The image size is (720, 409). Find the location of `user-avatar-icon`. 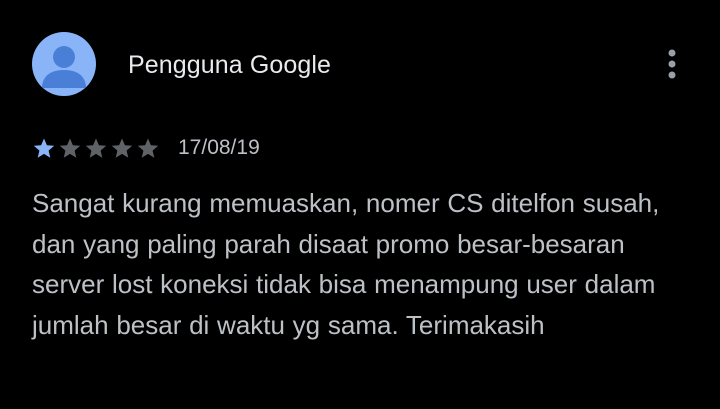

user-avatar-icon is located at coordinates (64, 64).